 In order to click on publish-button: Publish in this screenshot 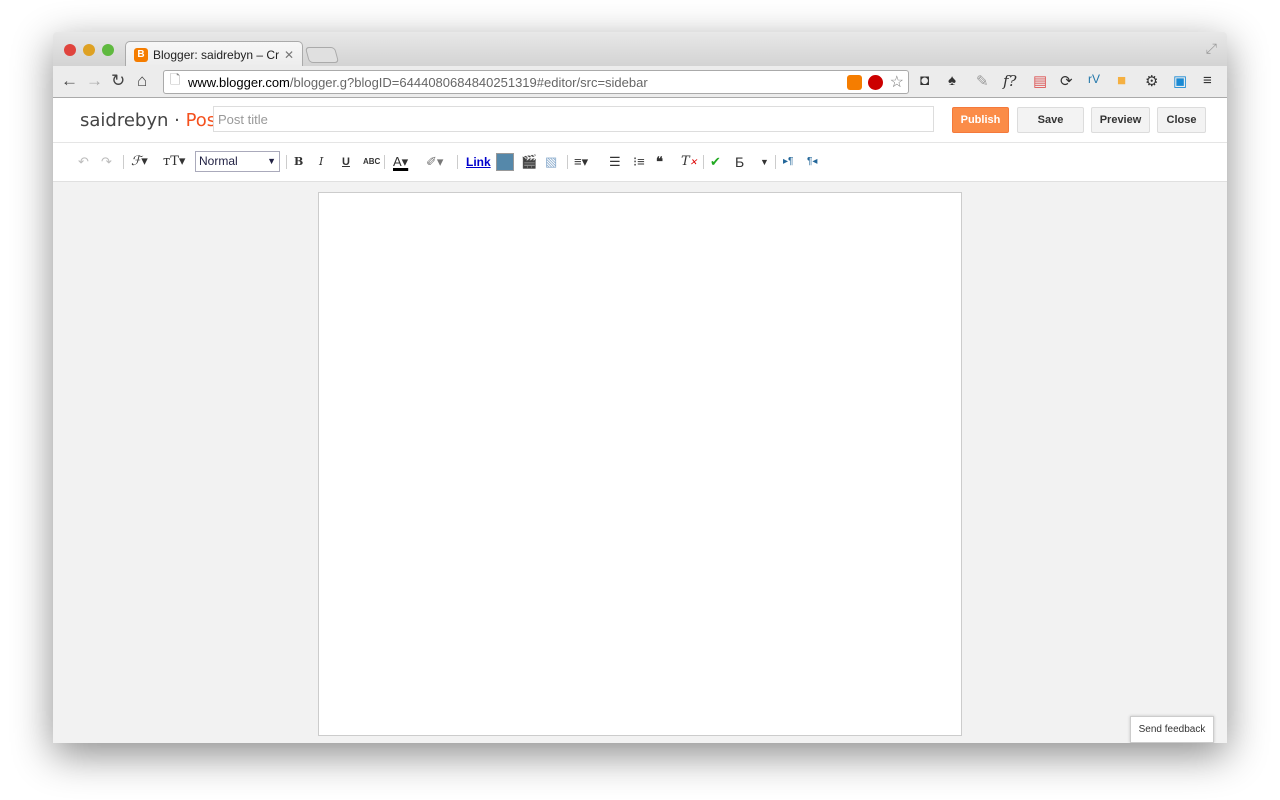, I will do `click(980, 120)`.